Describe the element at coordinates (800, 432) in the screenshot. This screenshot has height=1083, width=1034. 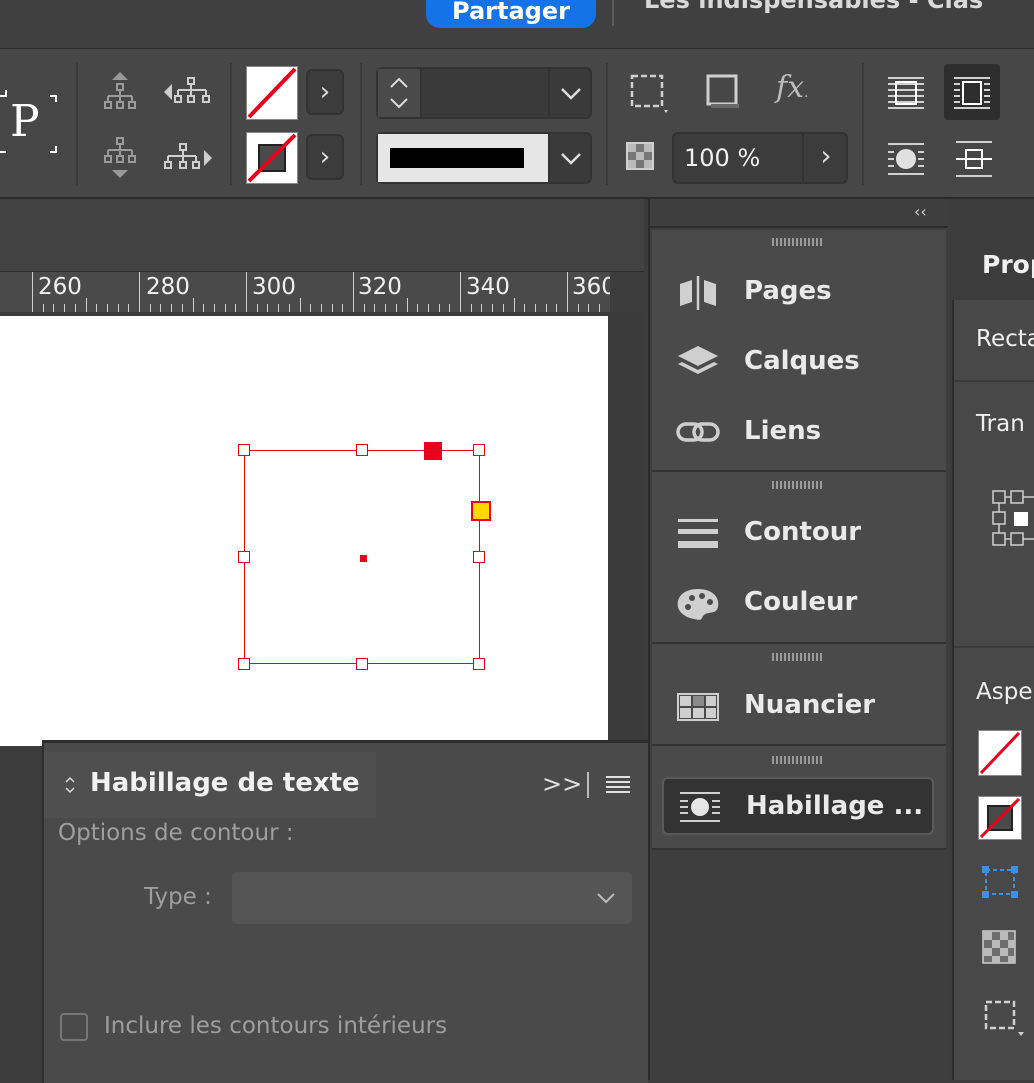
I see `dock-item-links: Liens` at that location.